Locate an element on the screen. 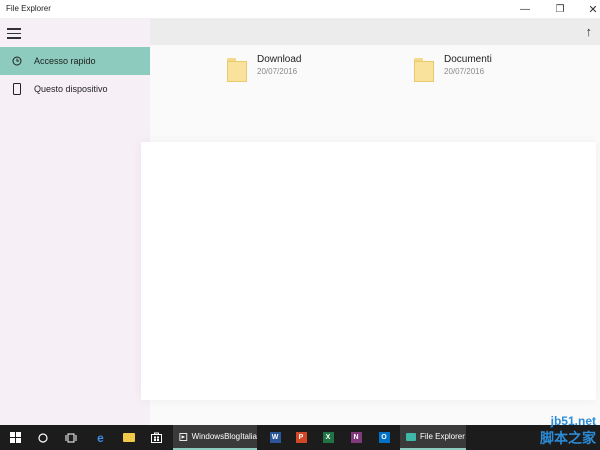 The height and width of the screenshot is (450, 600). restore-button: ❐ is located at coordinates (560, 9).